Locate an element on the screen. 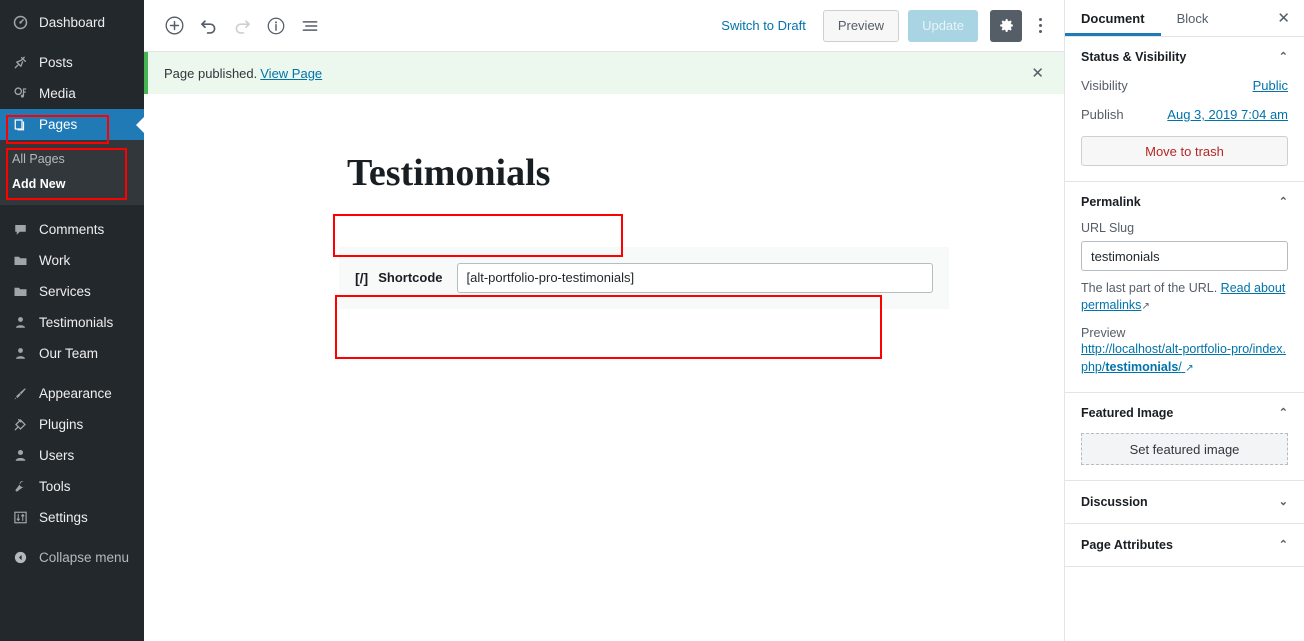 The height and width of the screenshot is (641, 1304). panel-header: Discussion ⌄ is located at coordinates (1184, 502).